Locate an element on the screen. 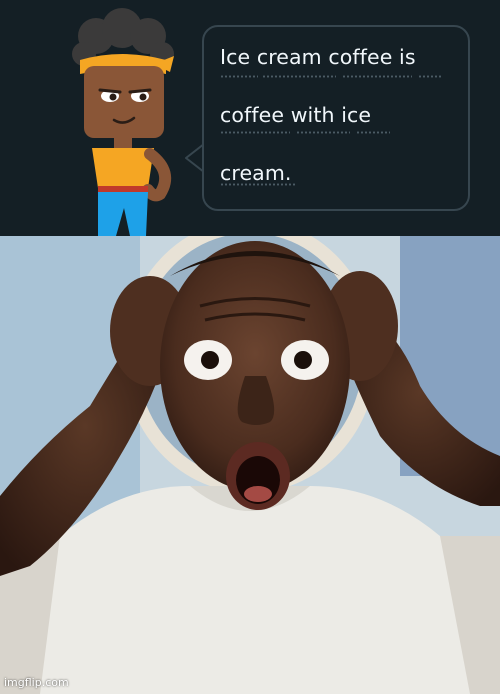  character-face is located at coordinates (124, 102).